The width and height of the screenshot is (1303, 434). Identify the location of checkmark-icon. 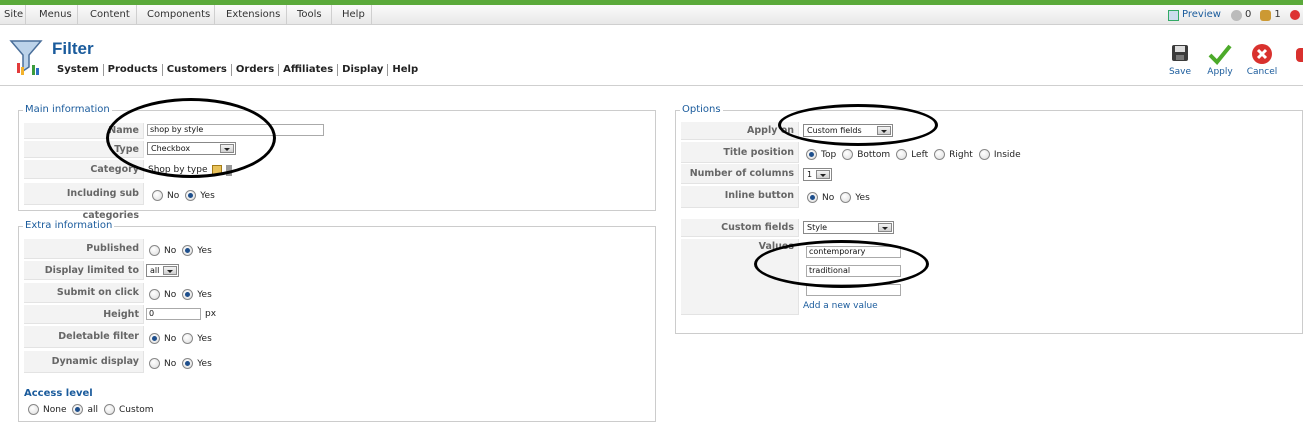
(1220, 54).